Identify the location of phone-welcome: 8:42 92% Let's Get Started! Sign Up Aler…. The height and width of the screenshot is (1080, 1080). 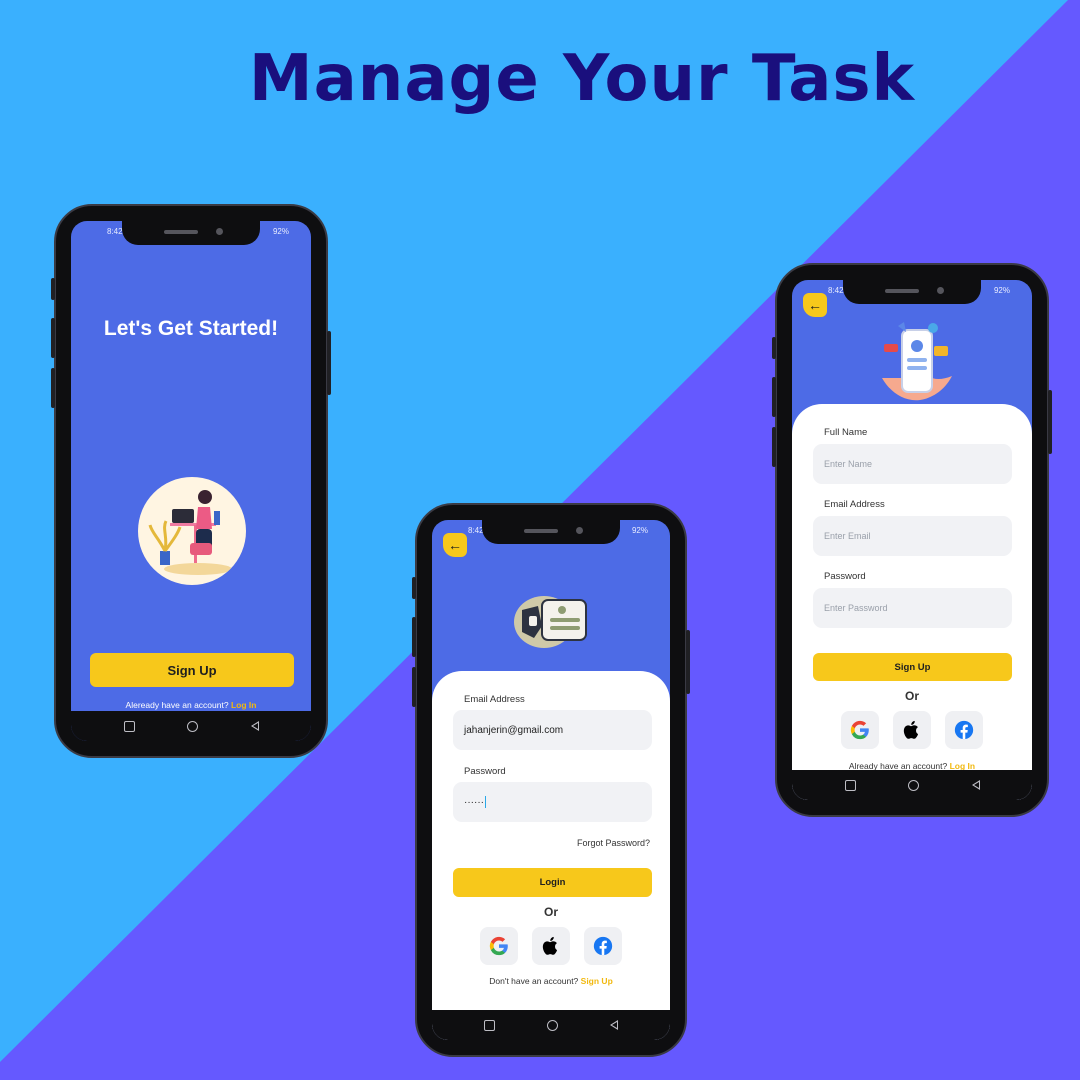
(191, 481).